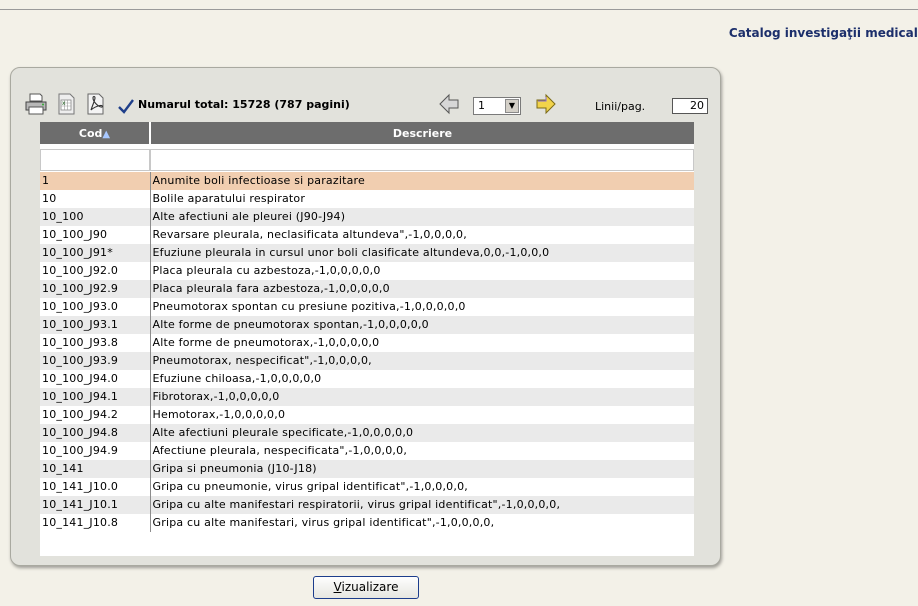 The height and width of the screenshot is (606, 918). Describe the element at coordinates (422, 361) in the screenshot. I see `cell-descriere: Pneumotorax, nespecificat",-1,0,0,0,0,` at that location.